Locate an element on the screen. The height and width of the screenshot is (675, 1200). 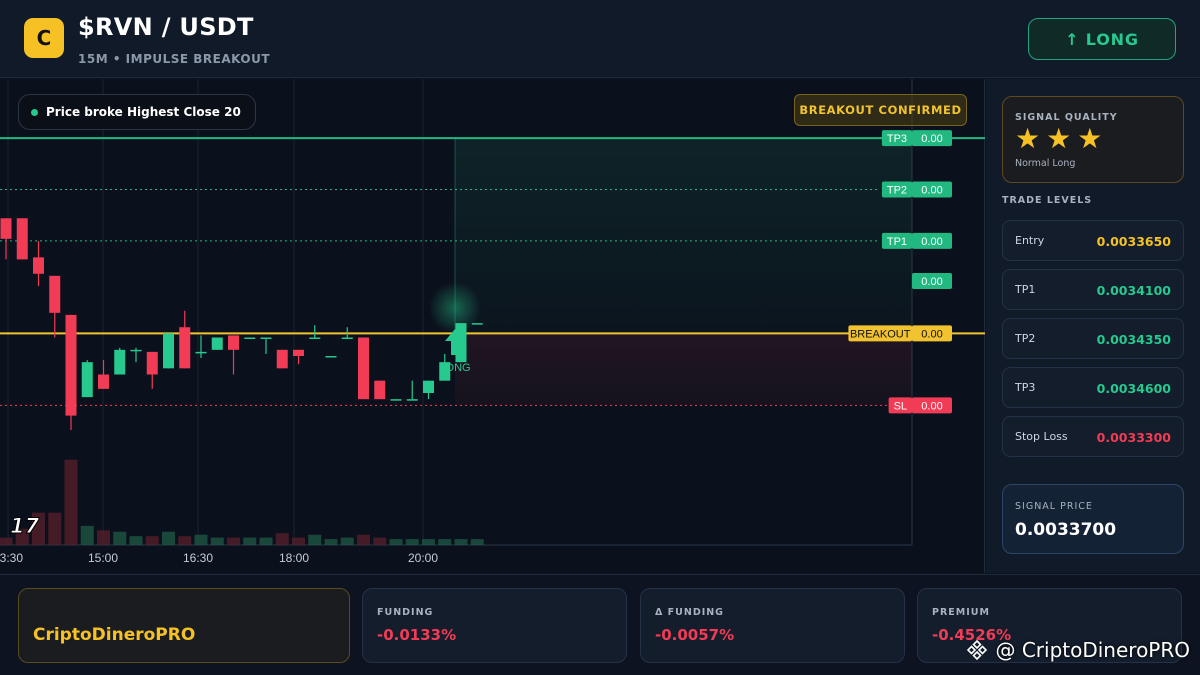
level-tag-label: SL is located at coordinates (900, 406).